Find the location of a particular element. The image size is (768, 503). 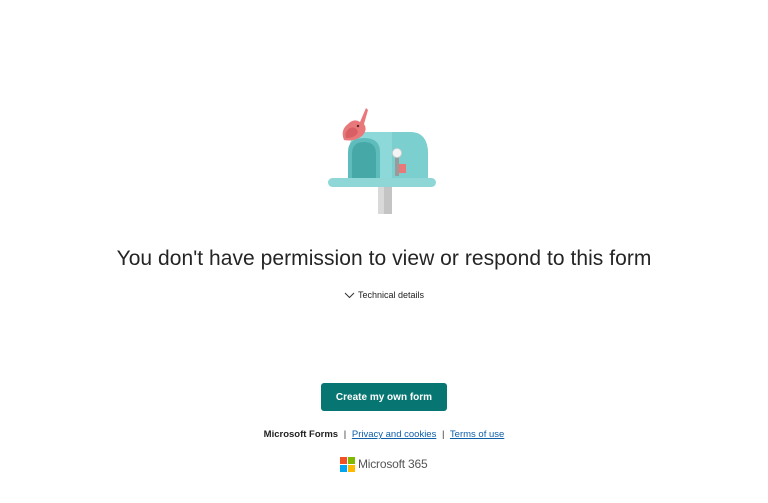

privacy-and-cookies-link: Privacy and cookies is located at coordinates (394, 434).